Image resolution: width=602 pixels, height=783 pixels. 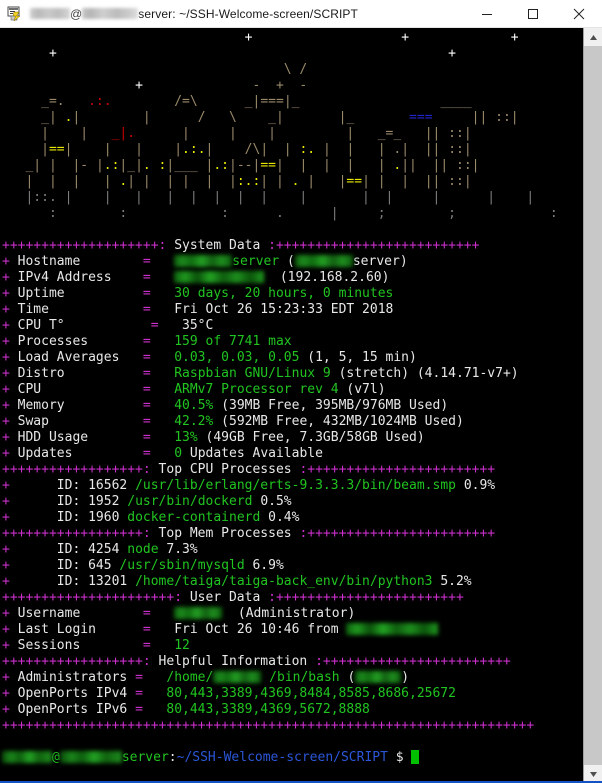 What do you see at coordinates (53, 437) in the screenshot?
I see `label-hdd-usage: HDD Usage` at bounding box center [53, 437].